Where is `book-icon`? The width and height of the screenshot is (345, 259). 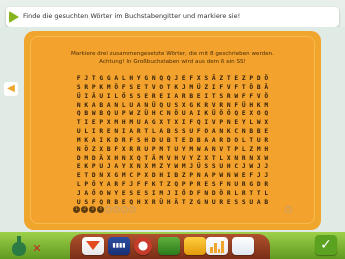 book-icon is located at coordinates (243, 246).